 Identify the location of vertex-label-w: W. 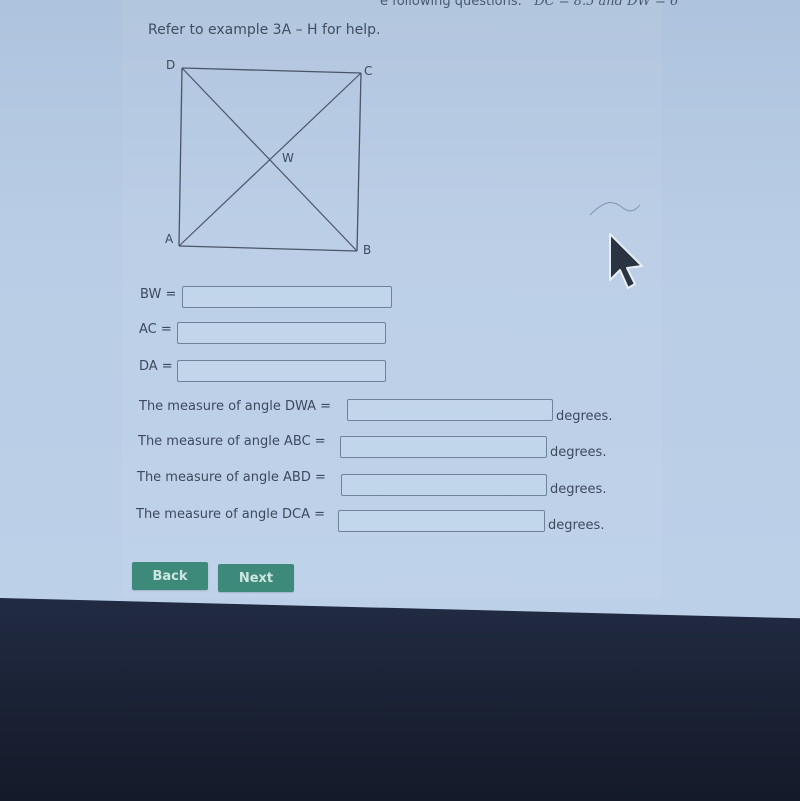
(288, 158).